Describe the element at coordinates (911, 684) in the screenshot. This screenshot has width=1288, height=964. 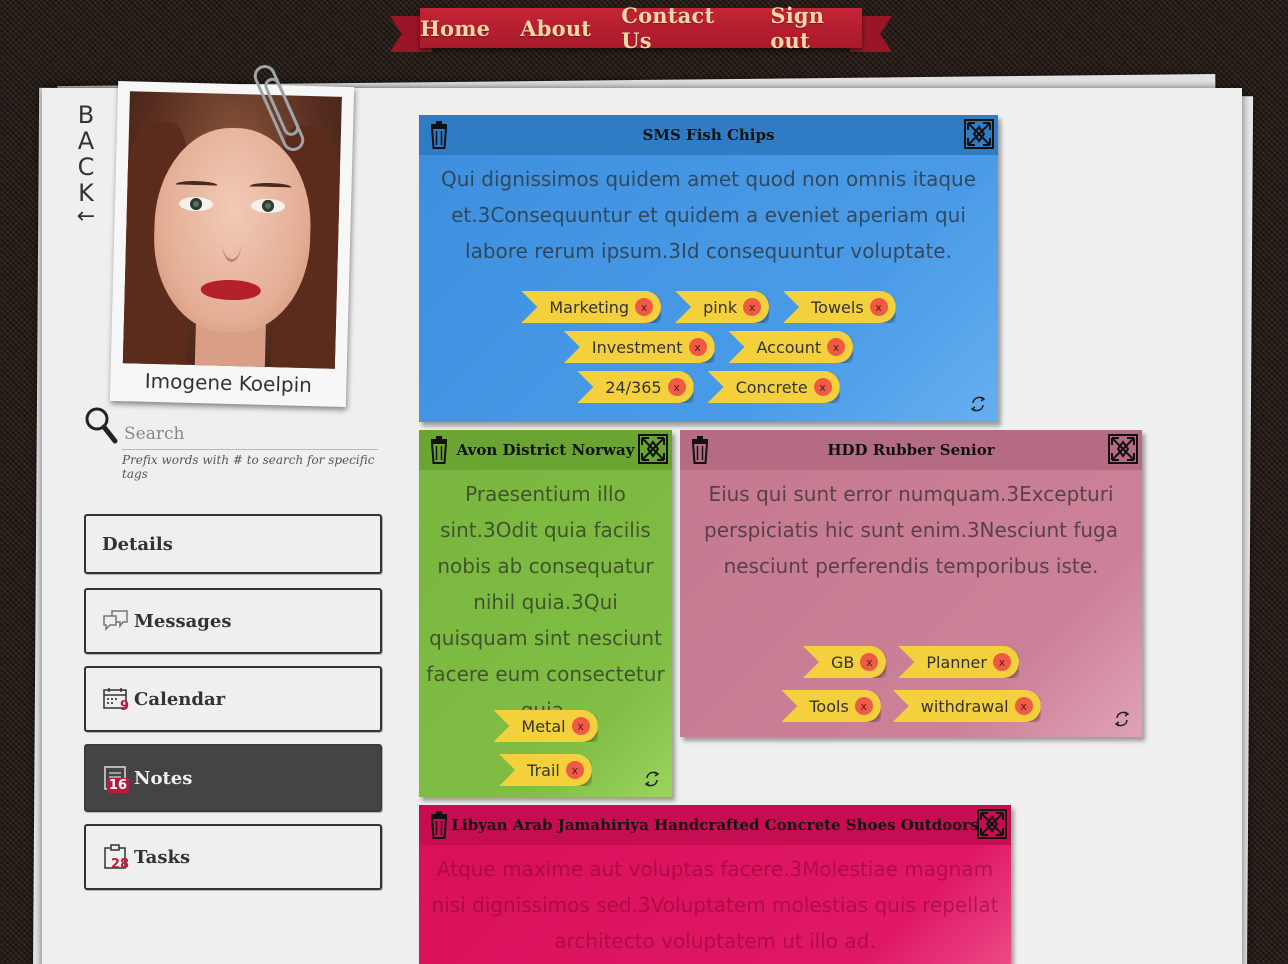
I see `note-tags: GB x Planner x Tools x withdrawal x` at that location.